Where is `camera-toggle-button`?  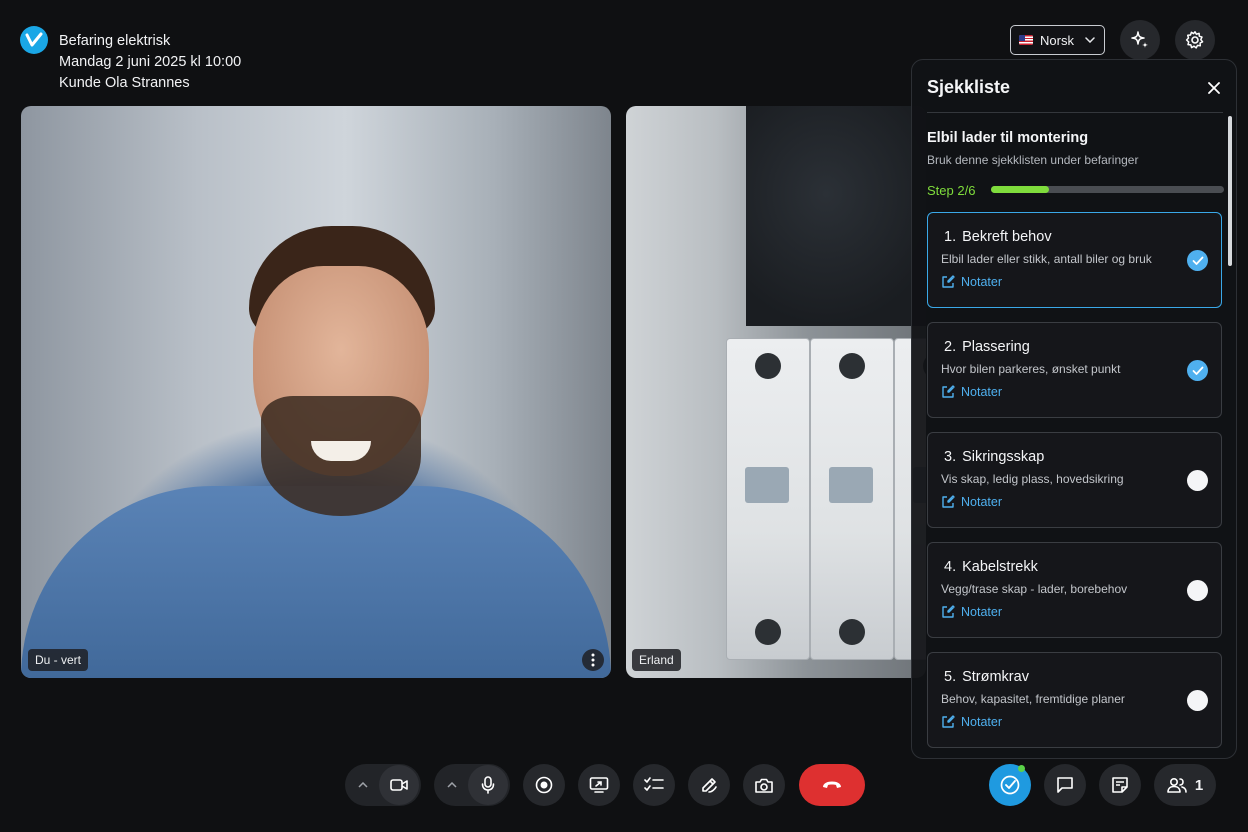 camera-toggle-button is located at coordinates (399, 785).